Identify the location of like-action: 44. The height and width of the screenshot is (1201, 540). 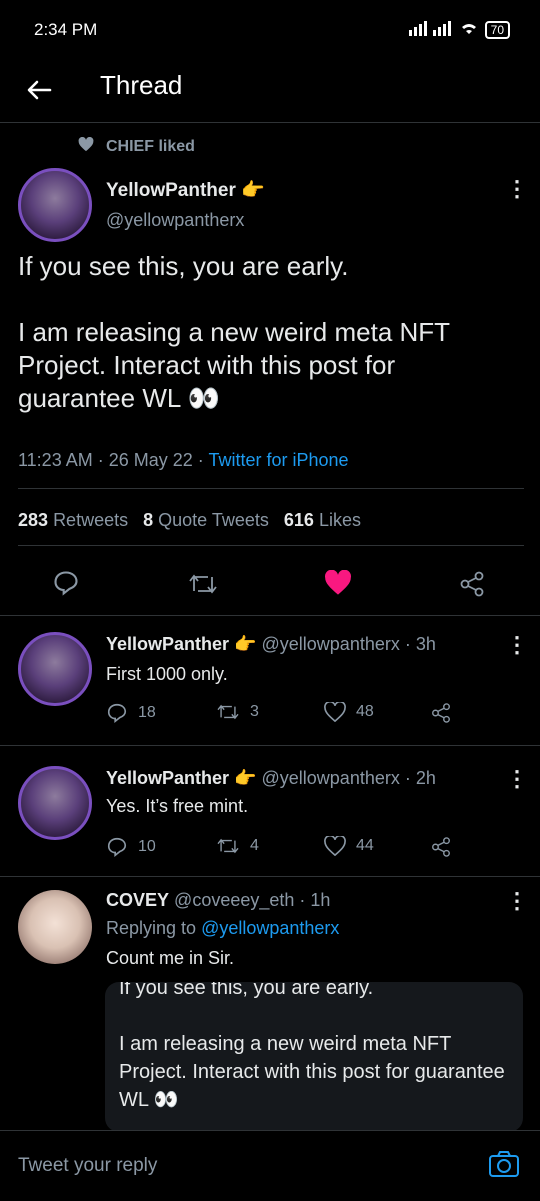
(349, 846).